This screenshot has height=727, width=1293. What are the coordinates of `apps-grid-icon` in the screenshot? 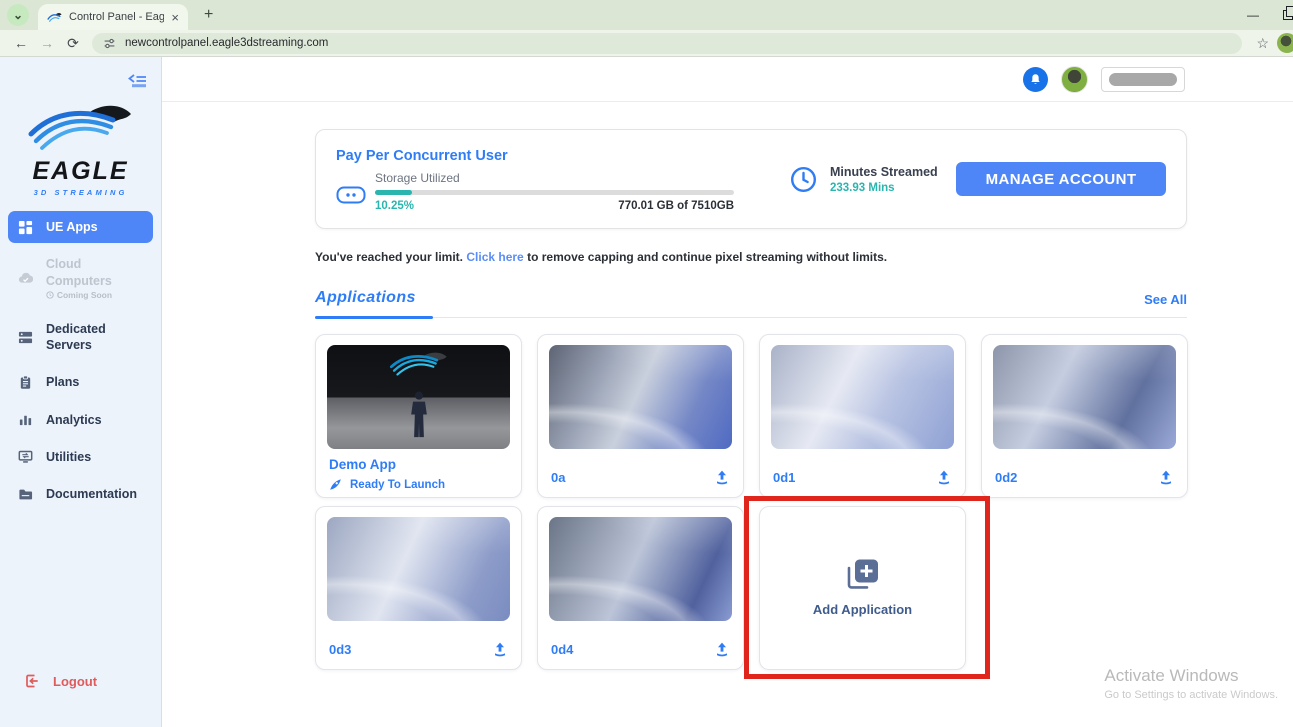 It's located at (25, 227).